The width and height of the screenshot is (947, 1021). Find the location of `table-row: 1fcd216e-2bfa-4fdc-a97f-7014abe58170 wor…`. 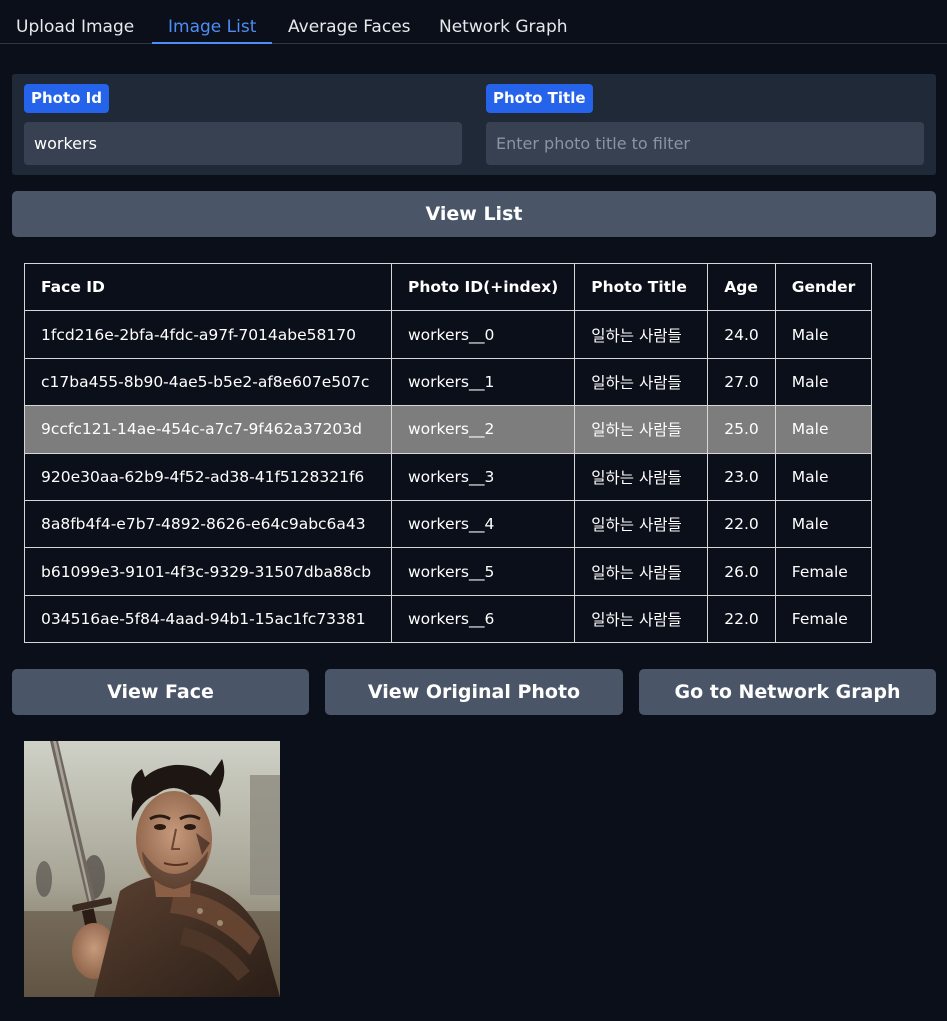

table-row: 1fcd216e-2bfa-4fdc-a97f-7014abe58170 wor… is located at coordinates (448, 334).